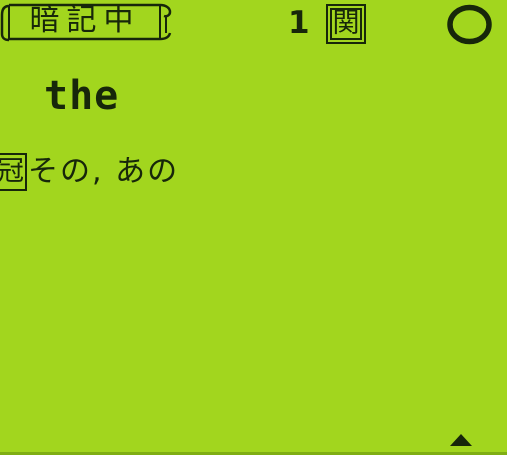 This screenshot has width=507, height=455. Describe the element at coordinates (461, 440) in the screenshot. I see `scroll-up-arrow-icon` at that location.